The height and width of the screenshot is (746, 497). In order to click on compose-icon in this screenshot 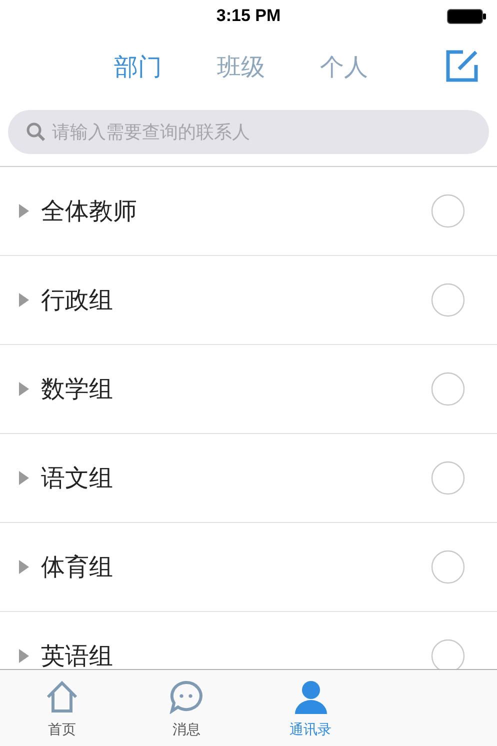, I will do `click(462, 66)`.